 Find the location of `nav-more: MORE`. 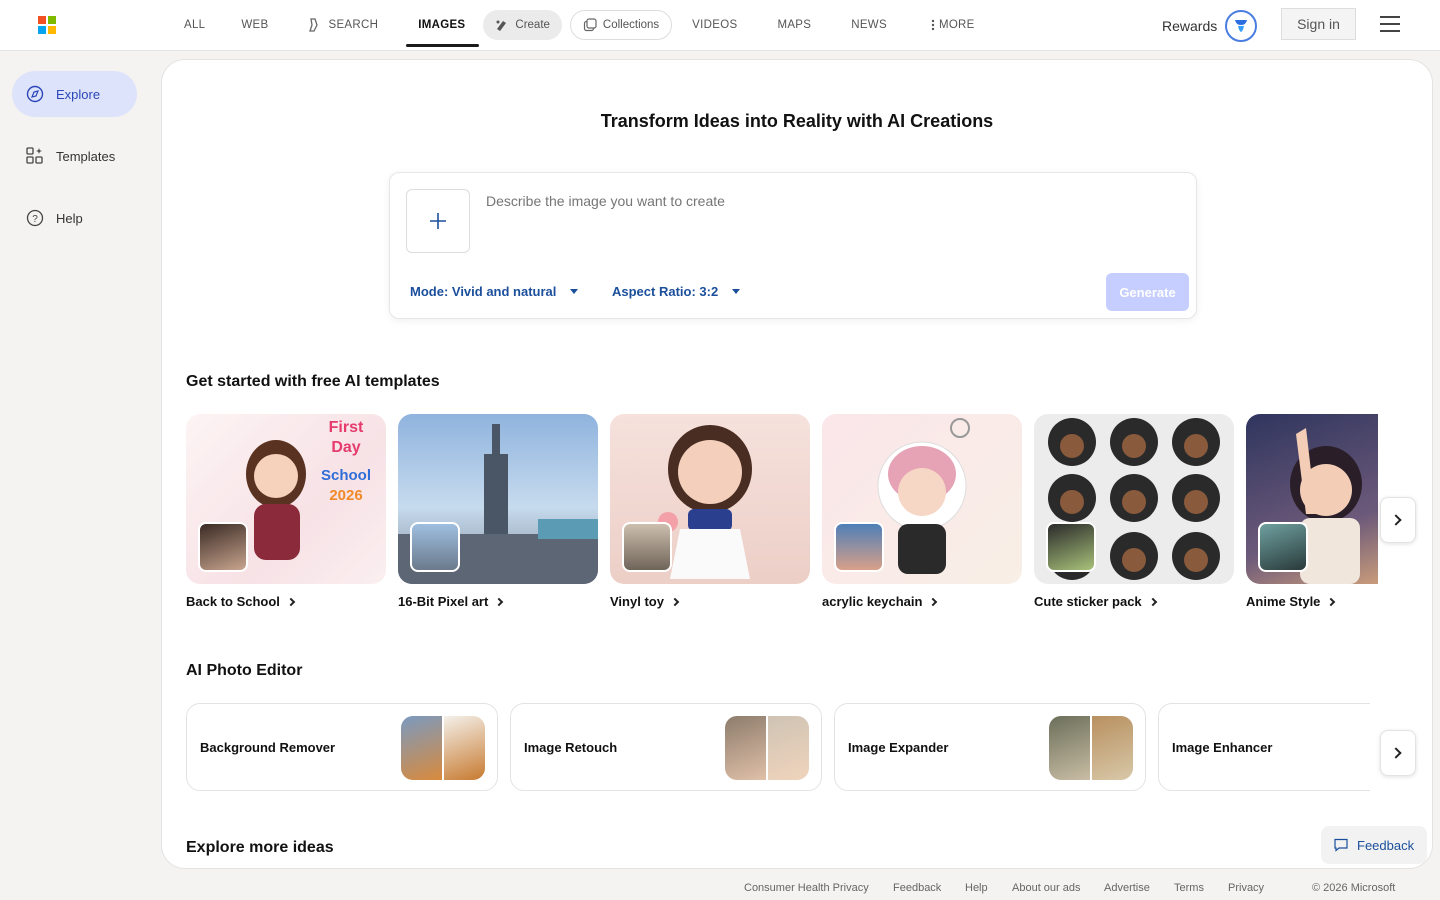

nav-more: MORE is located at coordinates (945, 25).